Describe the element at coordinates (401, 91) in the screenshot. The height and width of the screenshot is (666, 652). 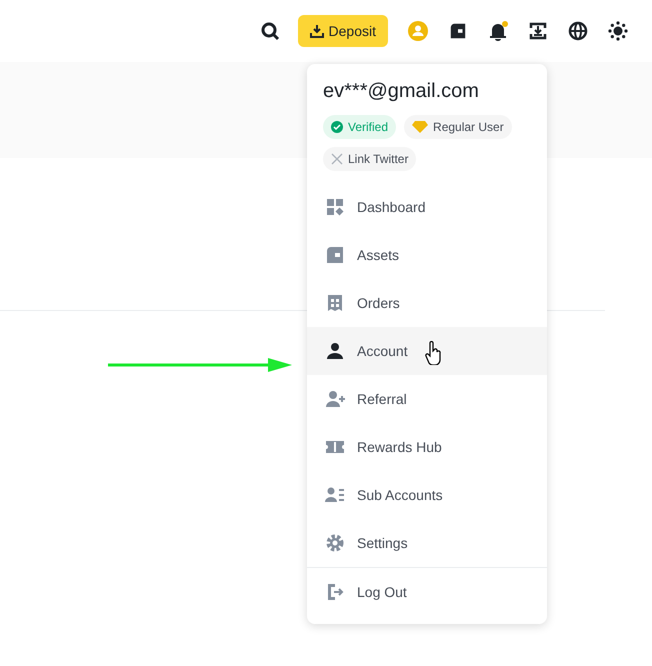
I see `email-text: ev***@gmail.com` at that location.